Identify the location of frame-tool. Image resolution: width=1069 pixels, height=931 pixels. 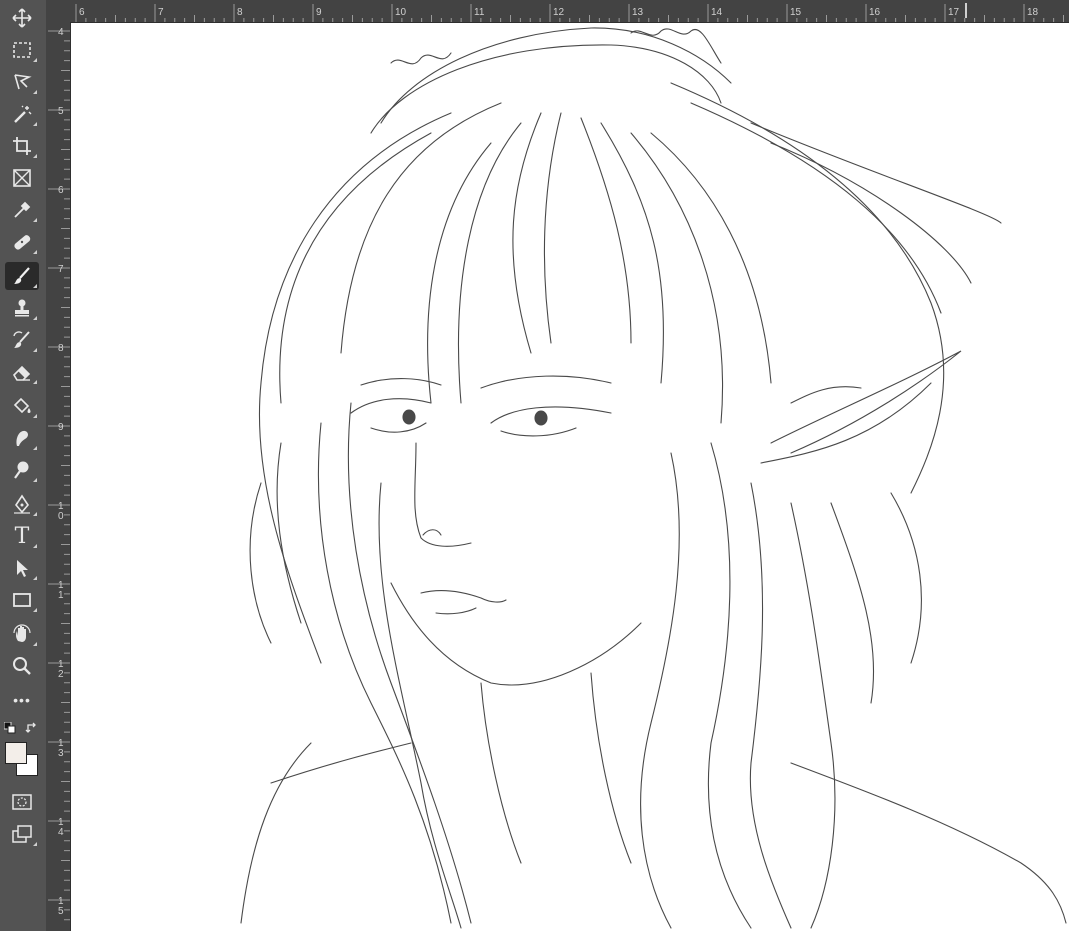
(22, 178).